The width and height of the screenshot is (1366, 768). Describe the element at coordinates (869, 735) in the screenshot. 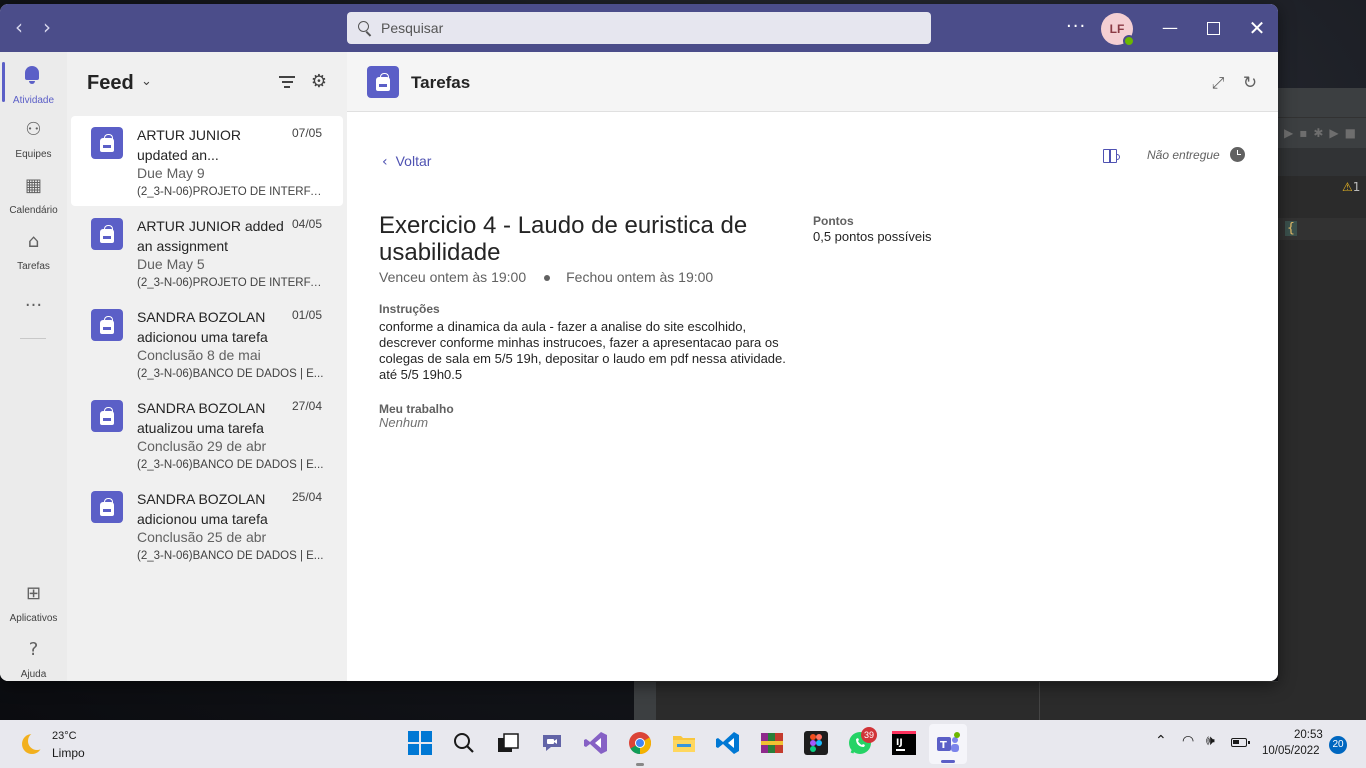

I see `whatsapp-badge: 39` at that location.